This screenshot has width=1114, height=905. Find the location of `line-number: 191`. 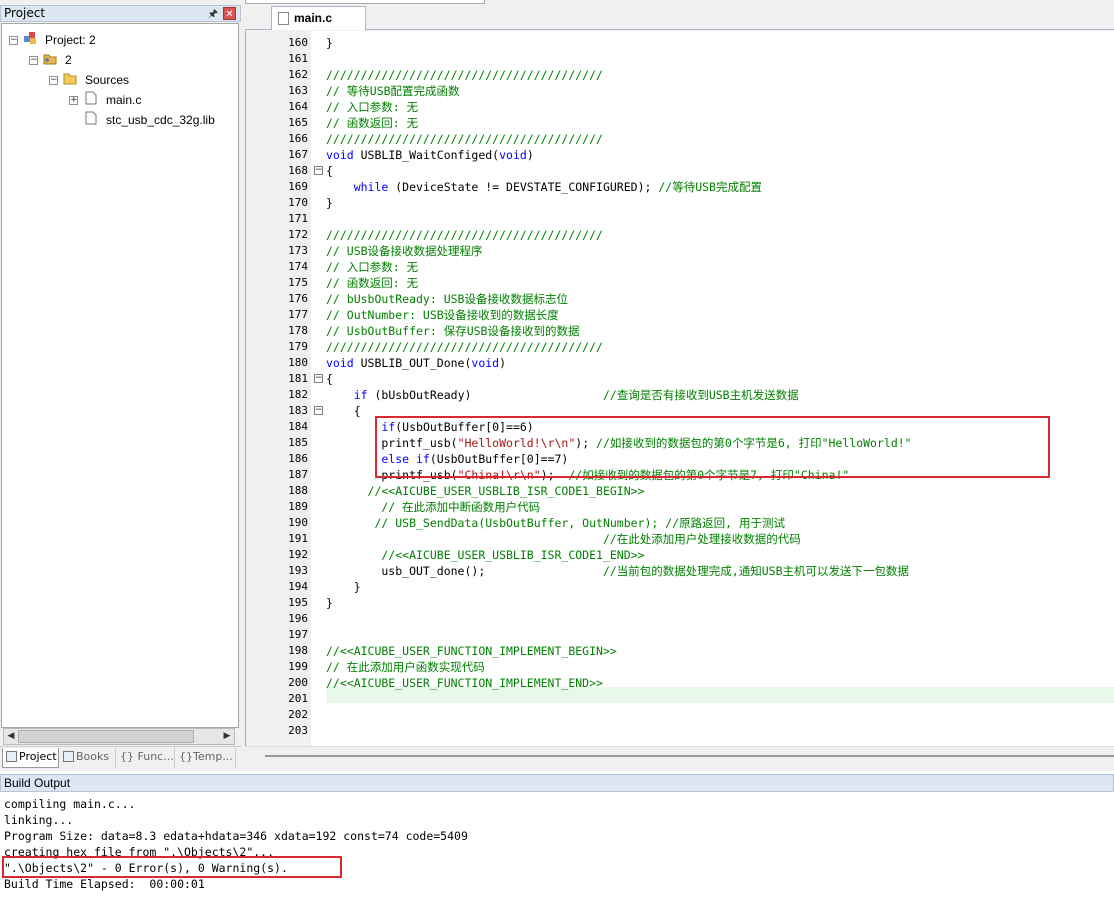

line-number: 191 is located at coordinates (298, 538).